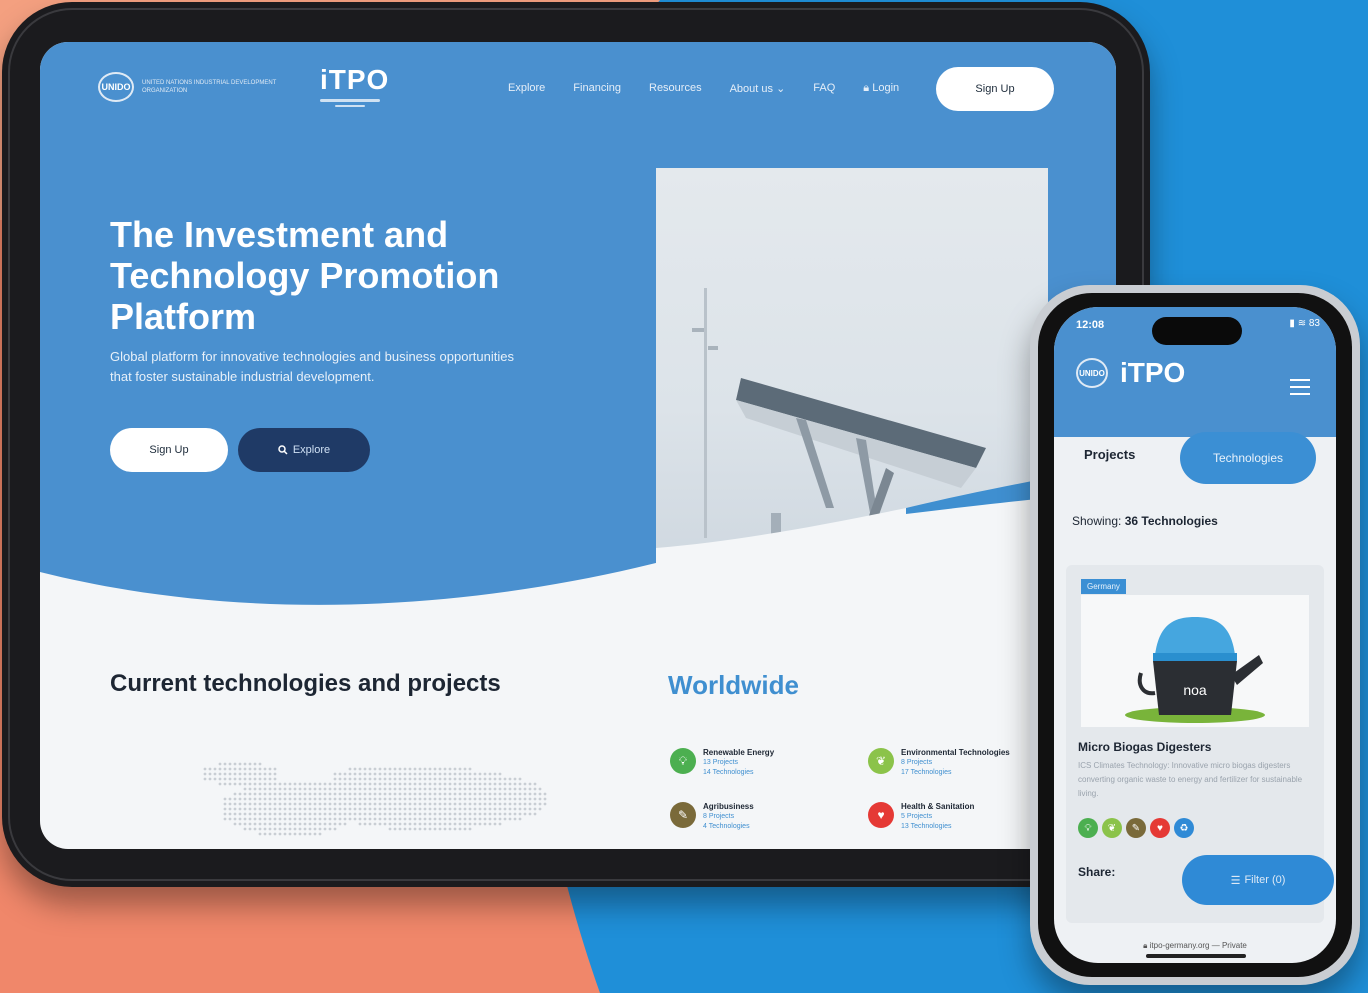  What do you see at coordinates (1184, 828) in the screenshot?
I see `recycle-icon: ♻` at bounding box center [1184, 828].